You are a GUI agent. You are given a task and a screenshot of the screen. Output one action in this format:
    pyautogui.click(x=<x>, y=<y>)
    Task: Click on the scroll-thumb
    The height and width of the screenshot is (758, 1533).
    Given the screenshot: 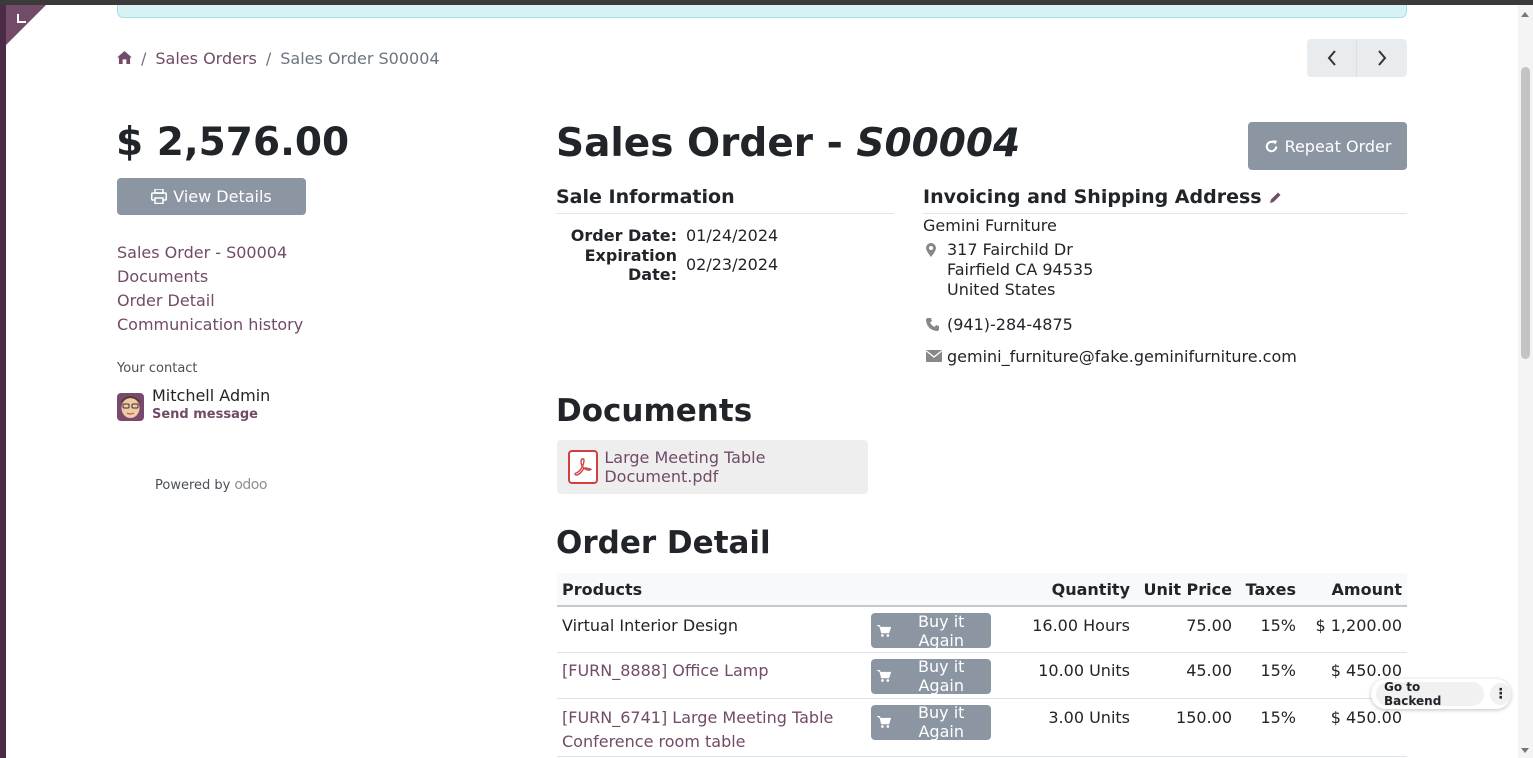 What is the action you would take?
    pyautogui.click(x=1525, y=213)
    